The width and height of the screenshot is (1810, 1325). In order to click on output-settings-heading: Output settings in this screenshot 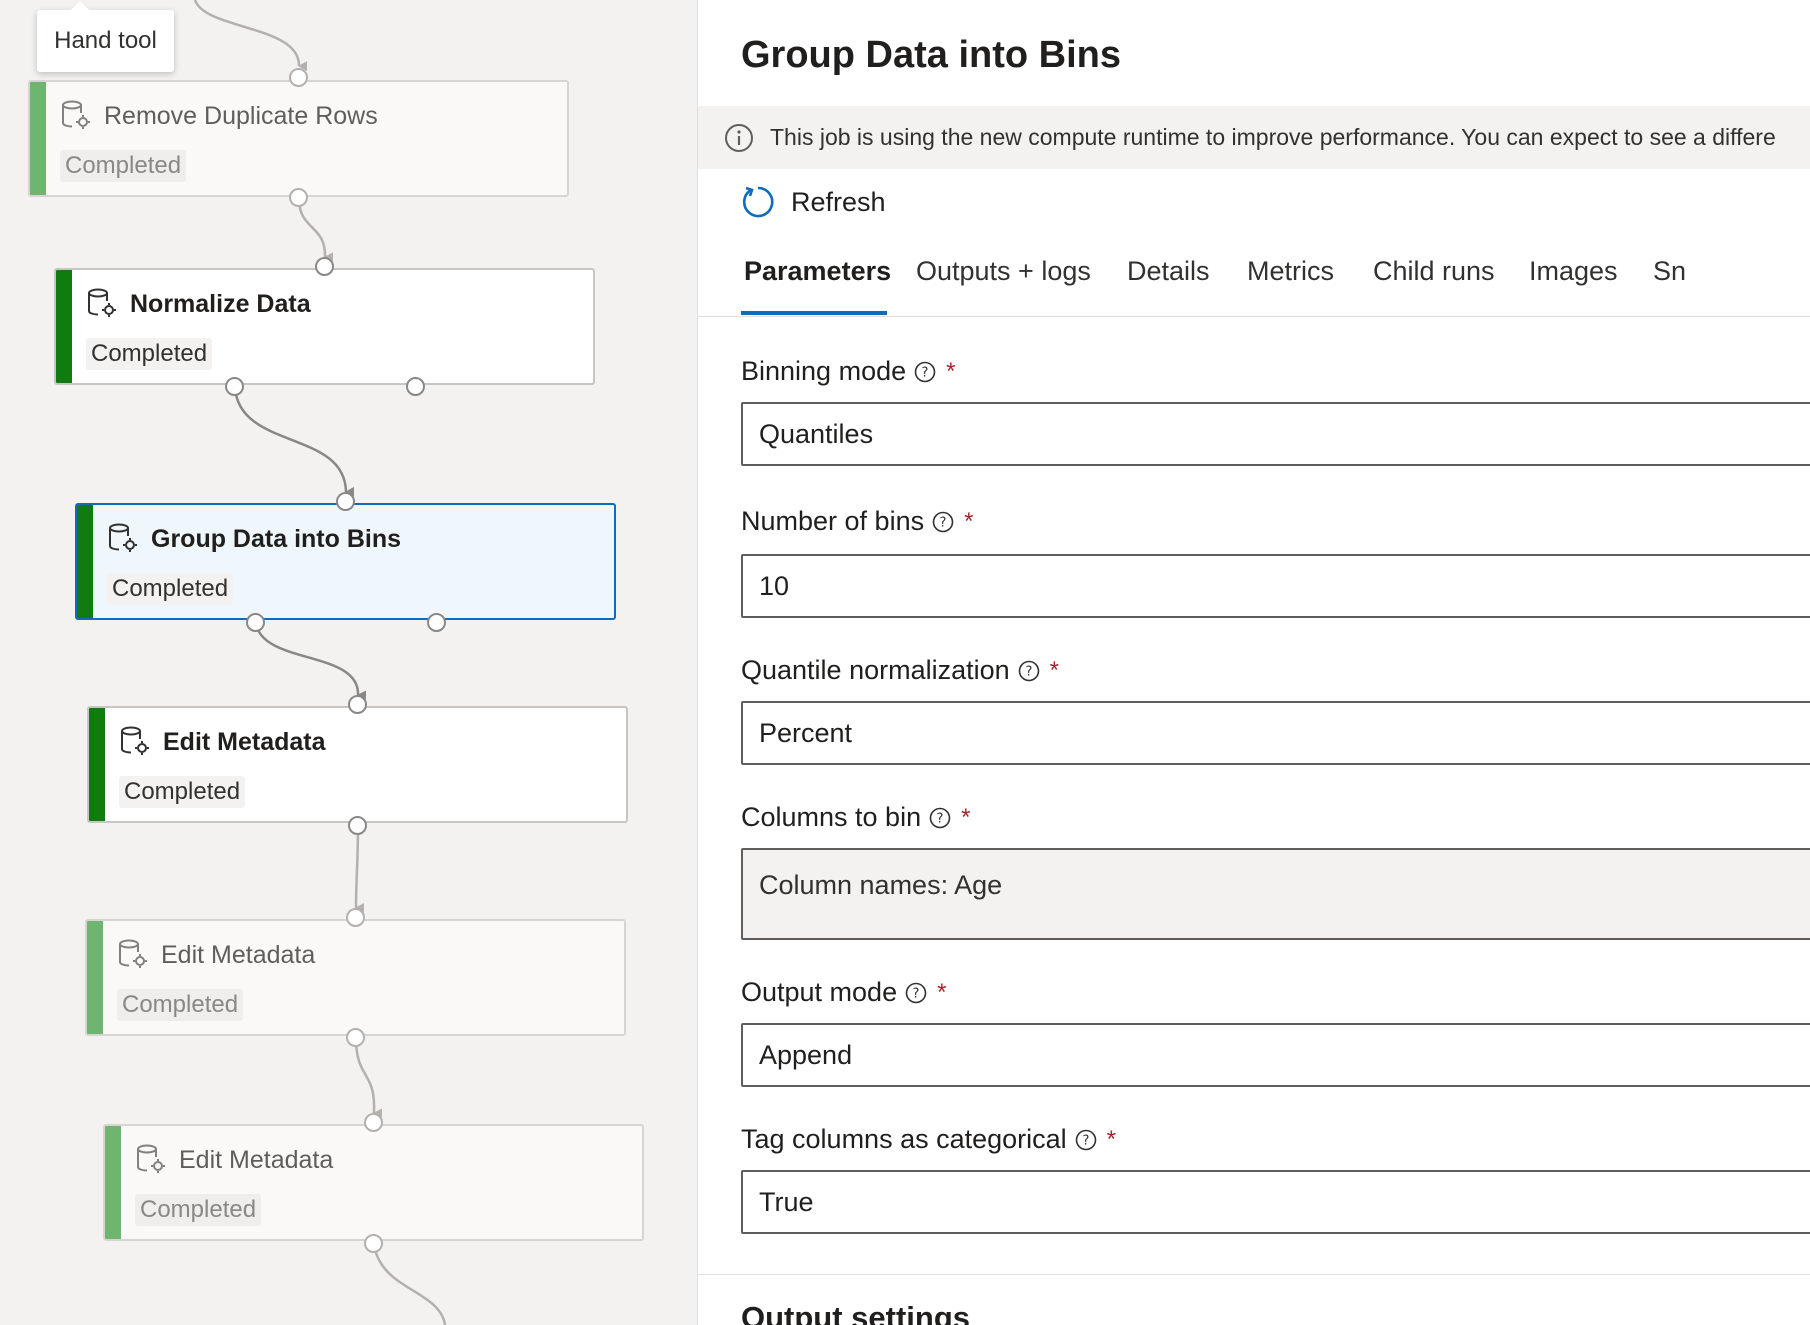, I will do `click(856, 1312)`.